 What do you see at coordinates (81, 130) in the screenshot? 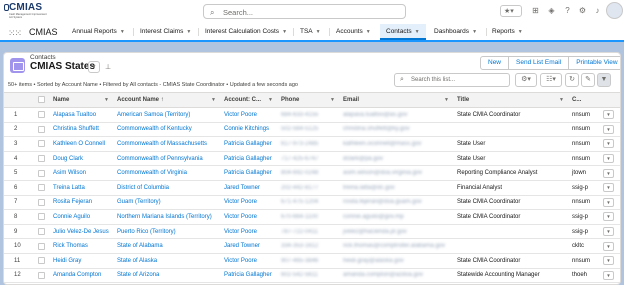
I see `contact-name-link: Christina Shuffett` at bounding box center [81, 130].